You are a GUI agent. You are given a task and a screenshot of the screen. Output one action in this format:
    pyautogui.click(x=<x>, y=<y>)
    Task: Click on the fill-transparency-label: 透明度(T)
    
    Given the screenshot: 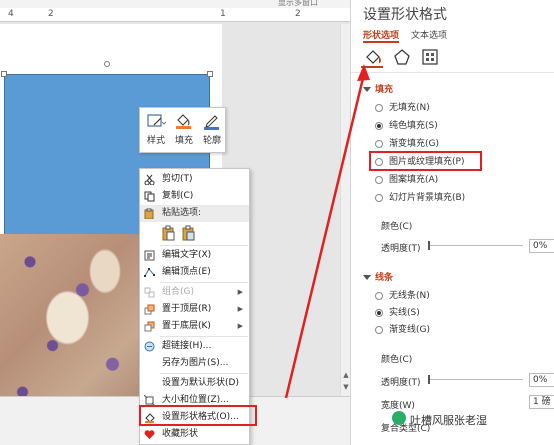 What is the action you would take?
    pyautogui.click(x=401, y=249)
    